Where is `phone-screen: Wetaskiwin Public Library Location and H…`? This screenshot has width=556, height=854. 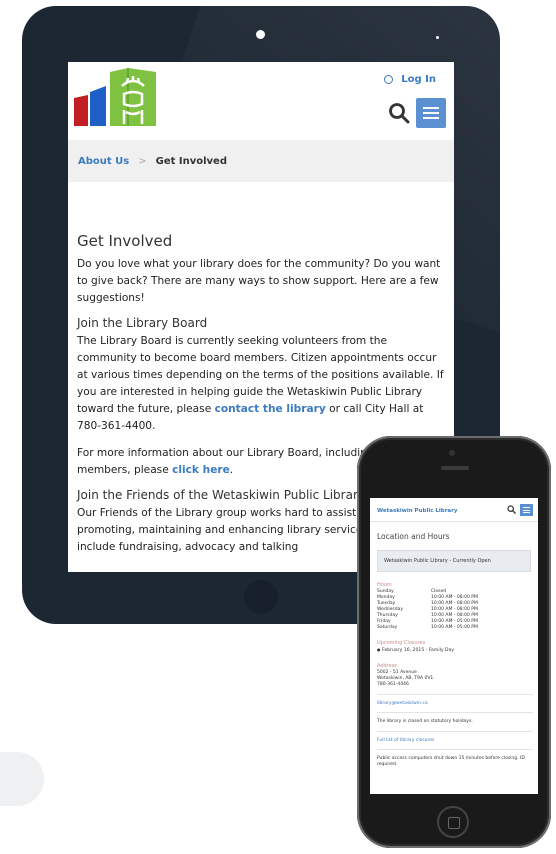 phone-screen: Wetaskiwin Public Library Location and H… is located at coordinates (454, 646).